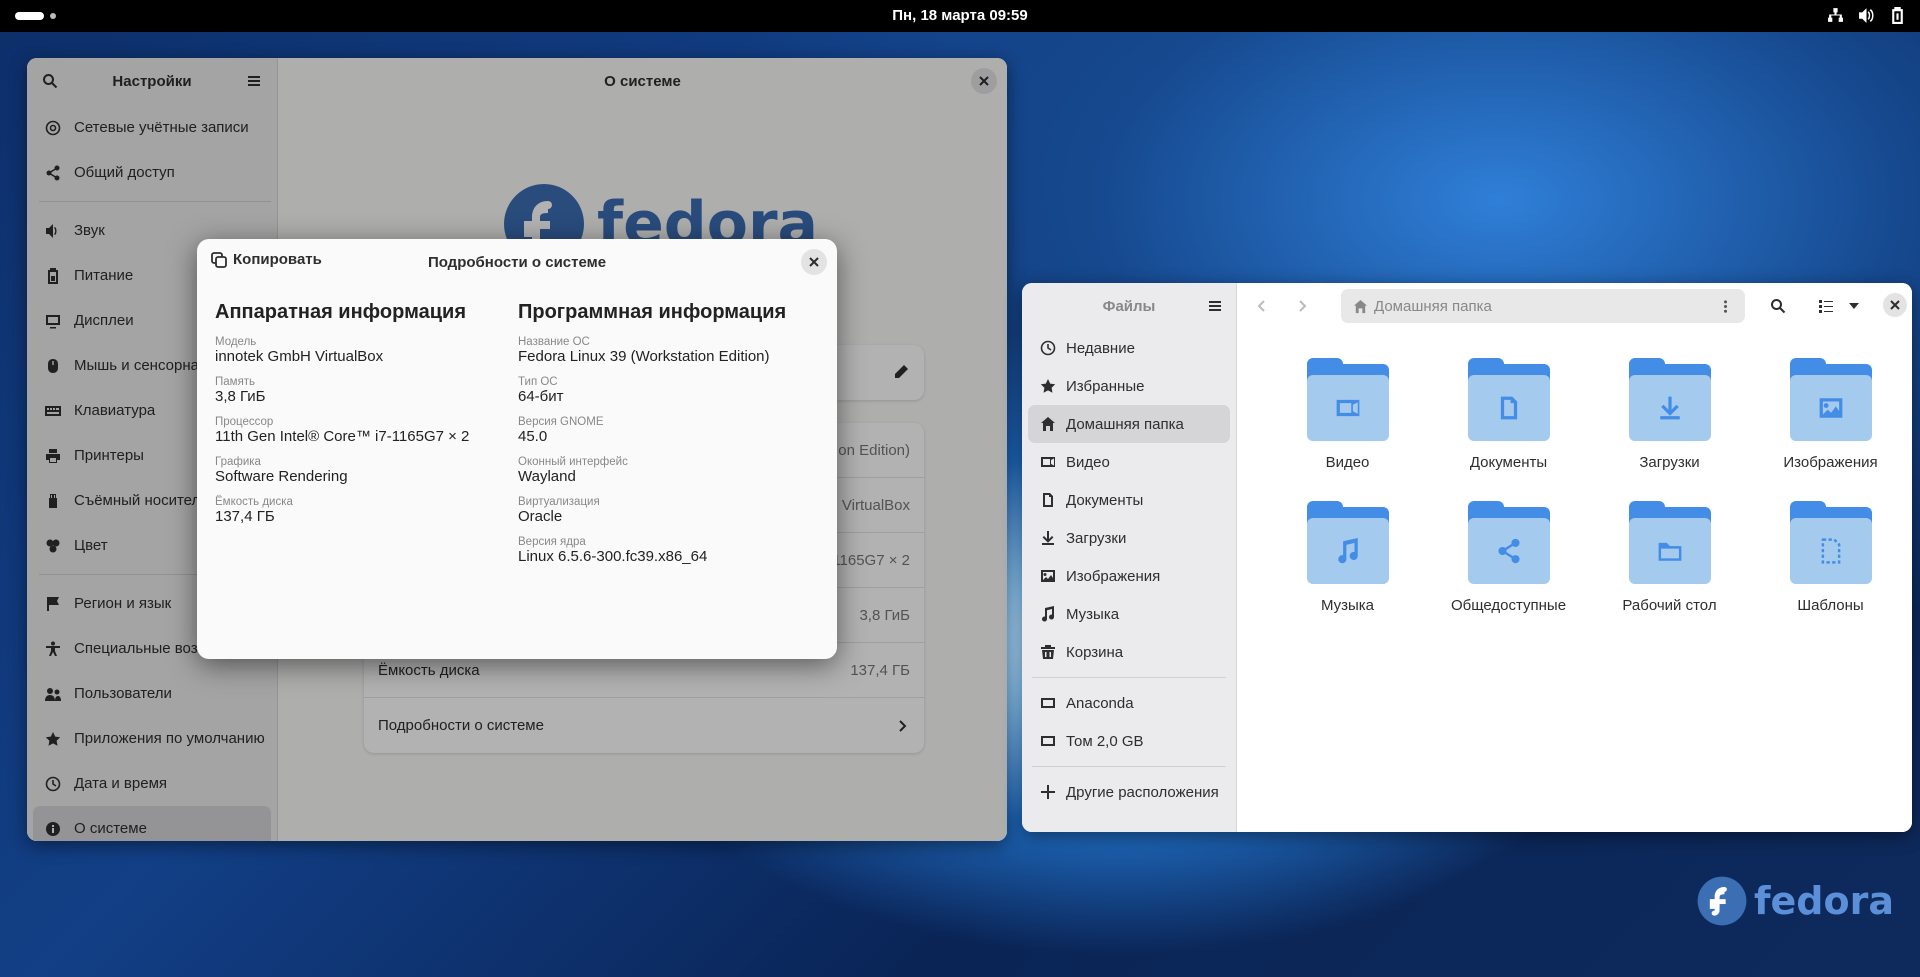  I want to click on files-title: Файлы, so click(1129, 306).